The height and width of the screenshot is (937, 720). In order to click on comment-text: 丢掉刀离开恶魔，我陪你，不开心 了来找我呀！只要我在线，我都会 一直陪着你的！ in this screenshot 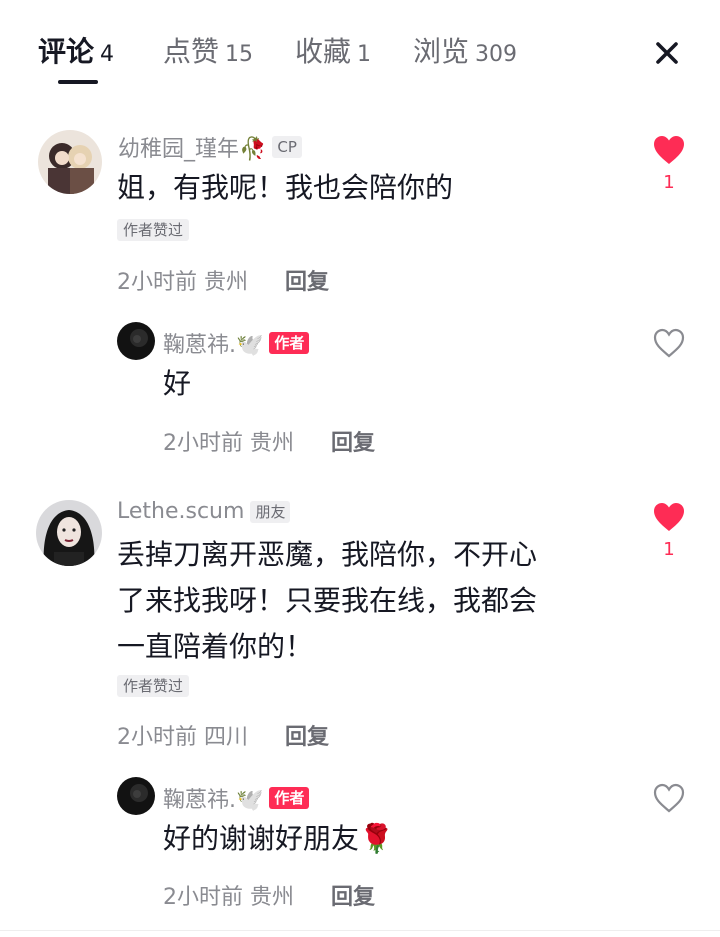, I will do `click(327, 601)`.